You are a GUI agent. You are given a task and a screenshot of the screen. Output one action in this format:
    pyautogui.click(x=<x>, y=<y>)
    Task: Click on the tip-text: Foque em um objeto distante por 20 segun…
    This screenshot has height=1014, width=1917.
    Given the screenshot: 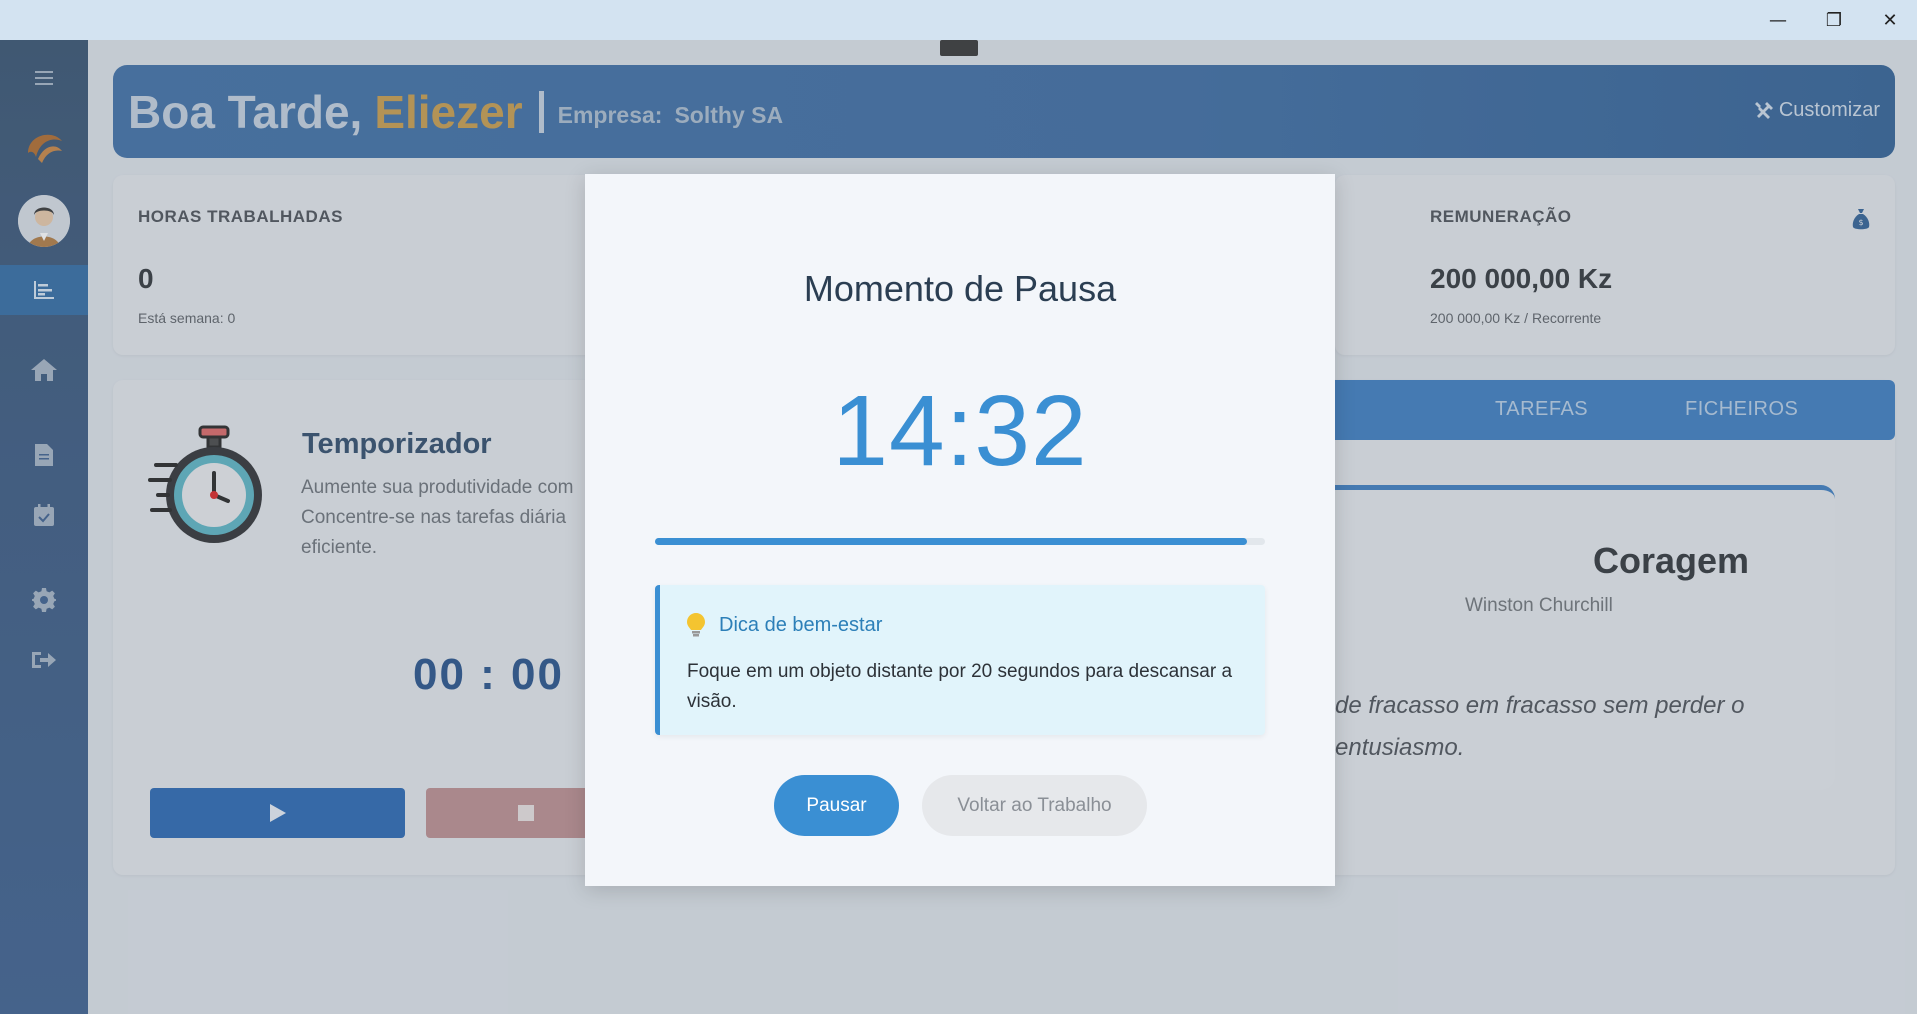 What is the action you would take?
    pyautogui.click(x=960, y=686)
    